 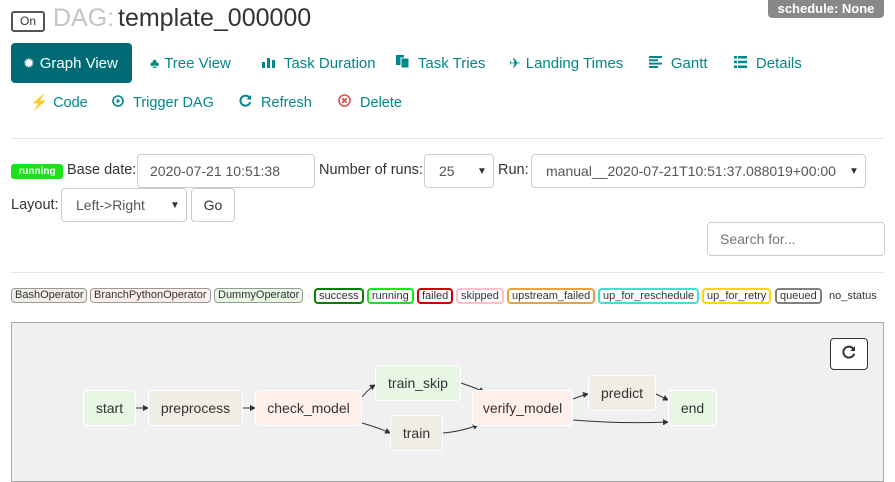 I want to click on run-label: Run:, so click(x=513, y=170).